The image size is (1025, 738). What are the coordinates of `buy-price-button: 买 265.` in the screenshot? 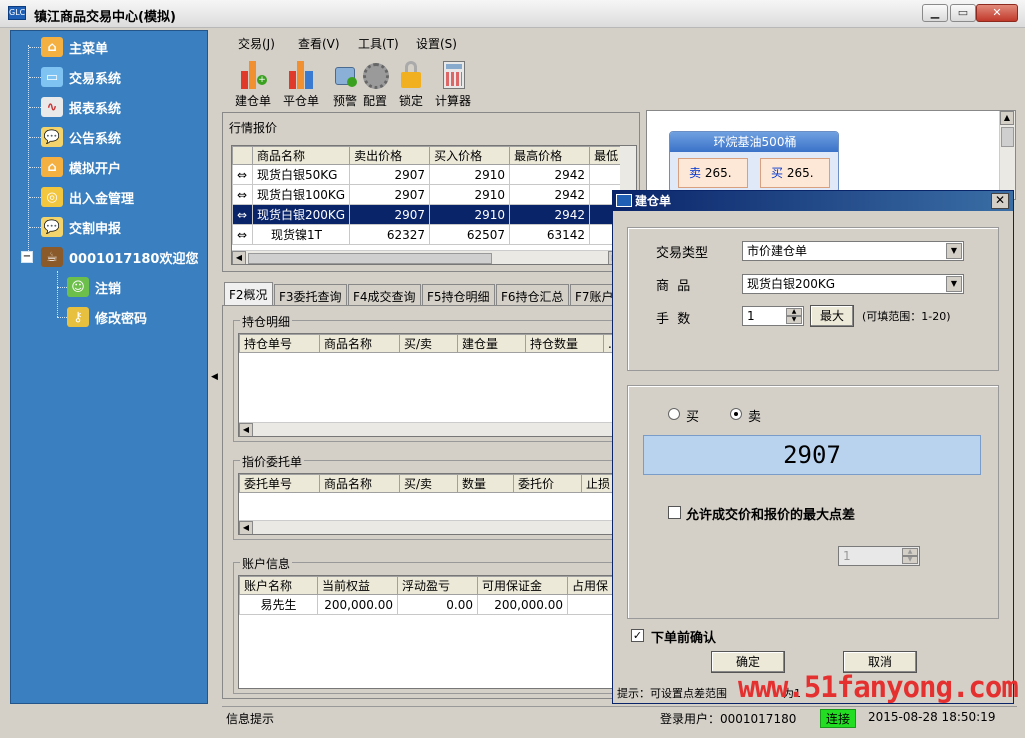 It's located at (795, 173).